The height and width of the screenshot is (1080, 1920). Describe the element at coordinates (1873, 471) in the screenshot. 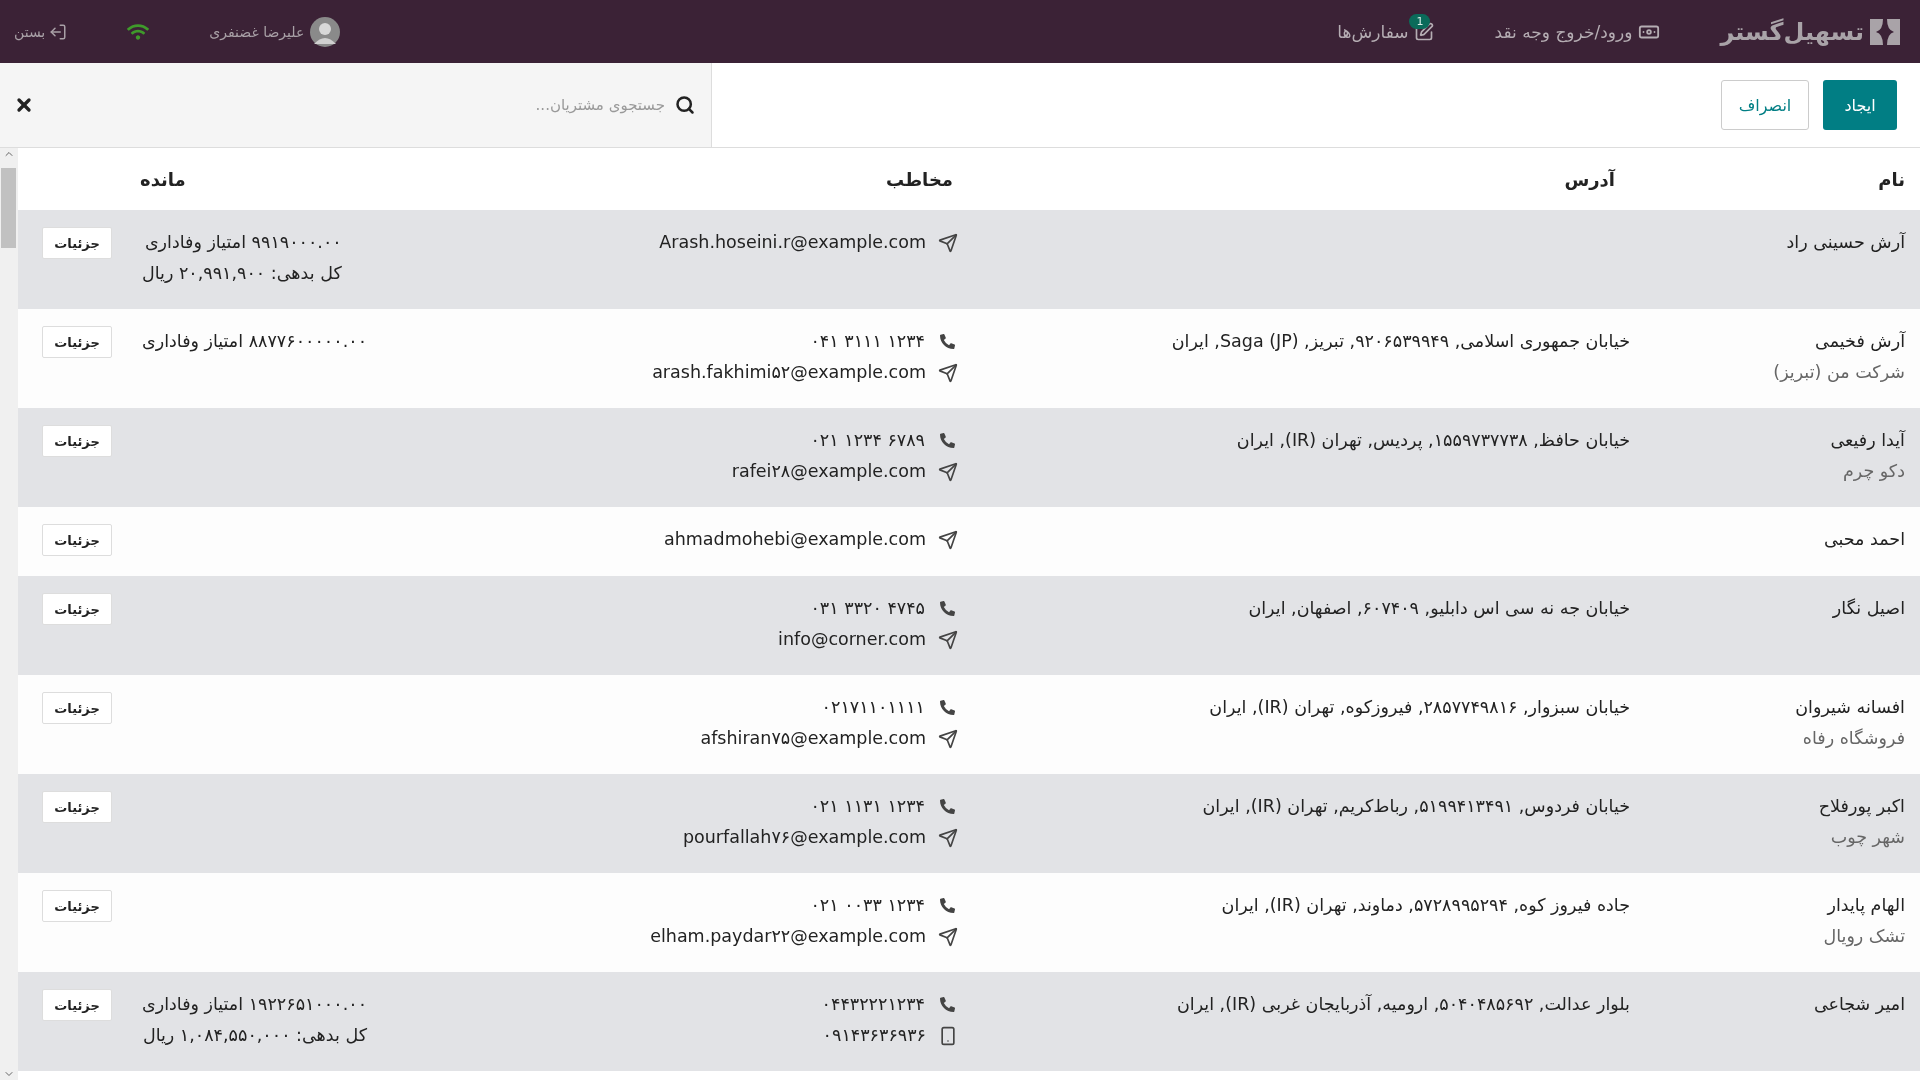

I see `company-name: دکو چرم` at that location.